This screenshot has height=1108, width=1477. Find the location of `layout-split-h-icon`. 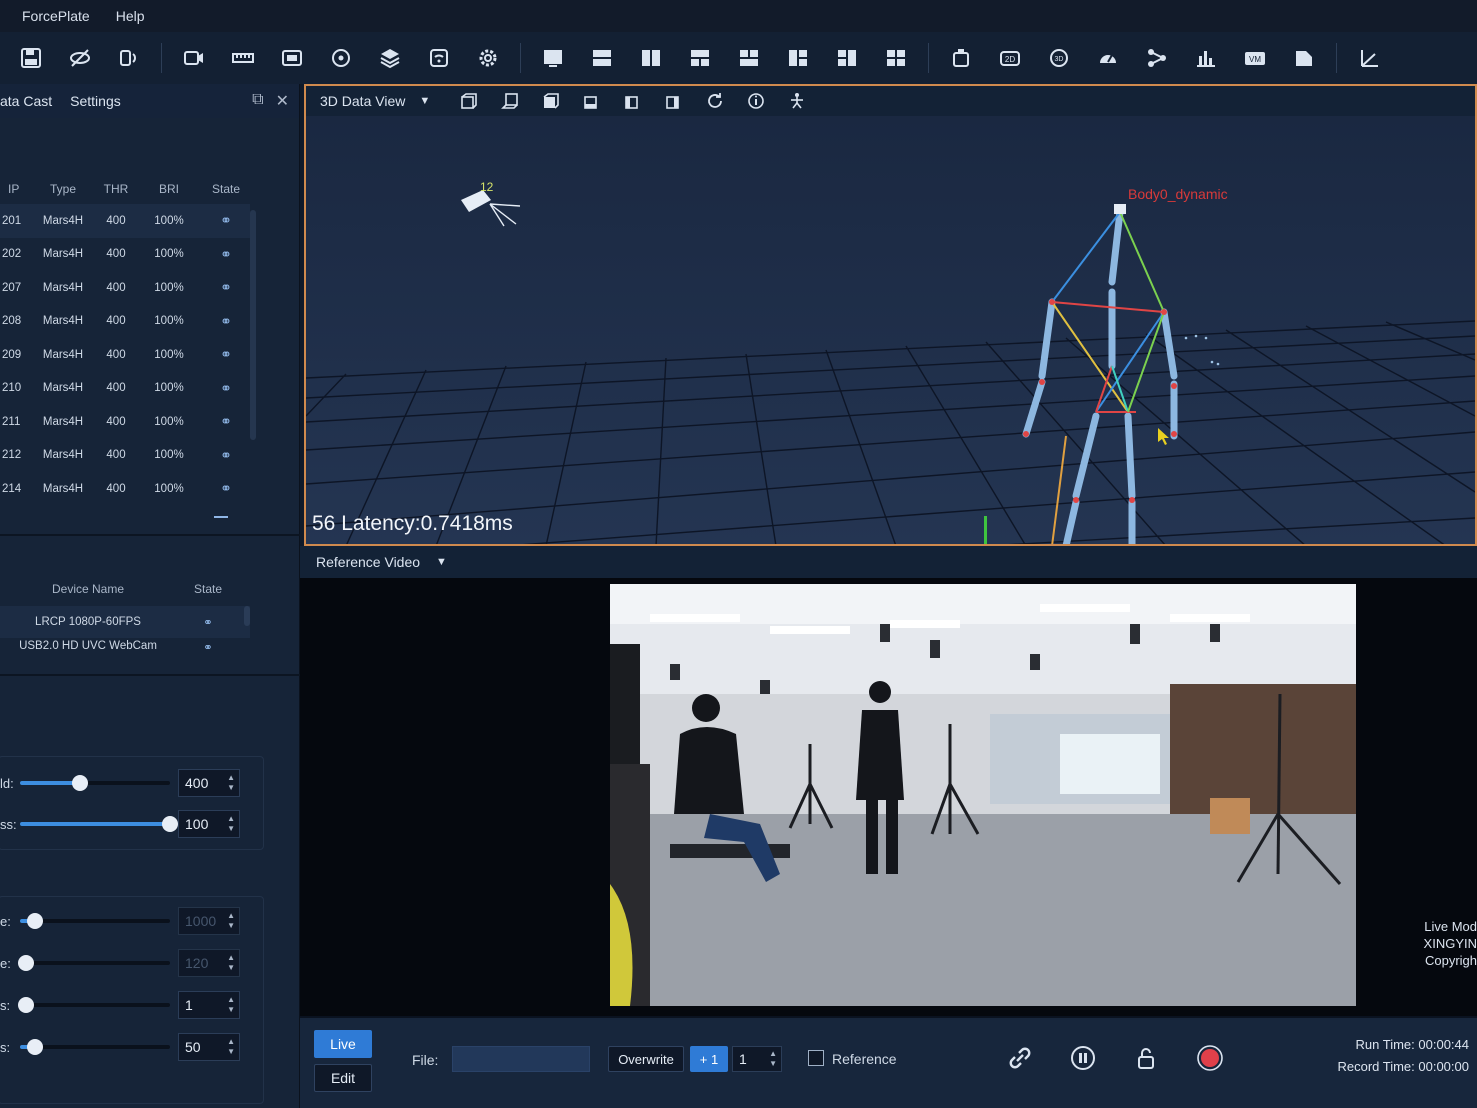

layout-split-h-icon is located at coordinates (602, 58).